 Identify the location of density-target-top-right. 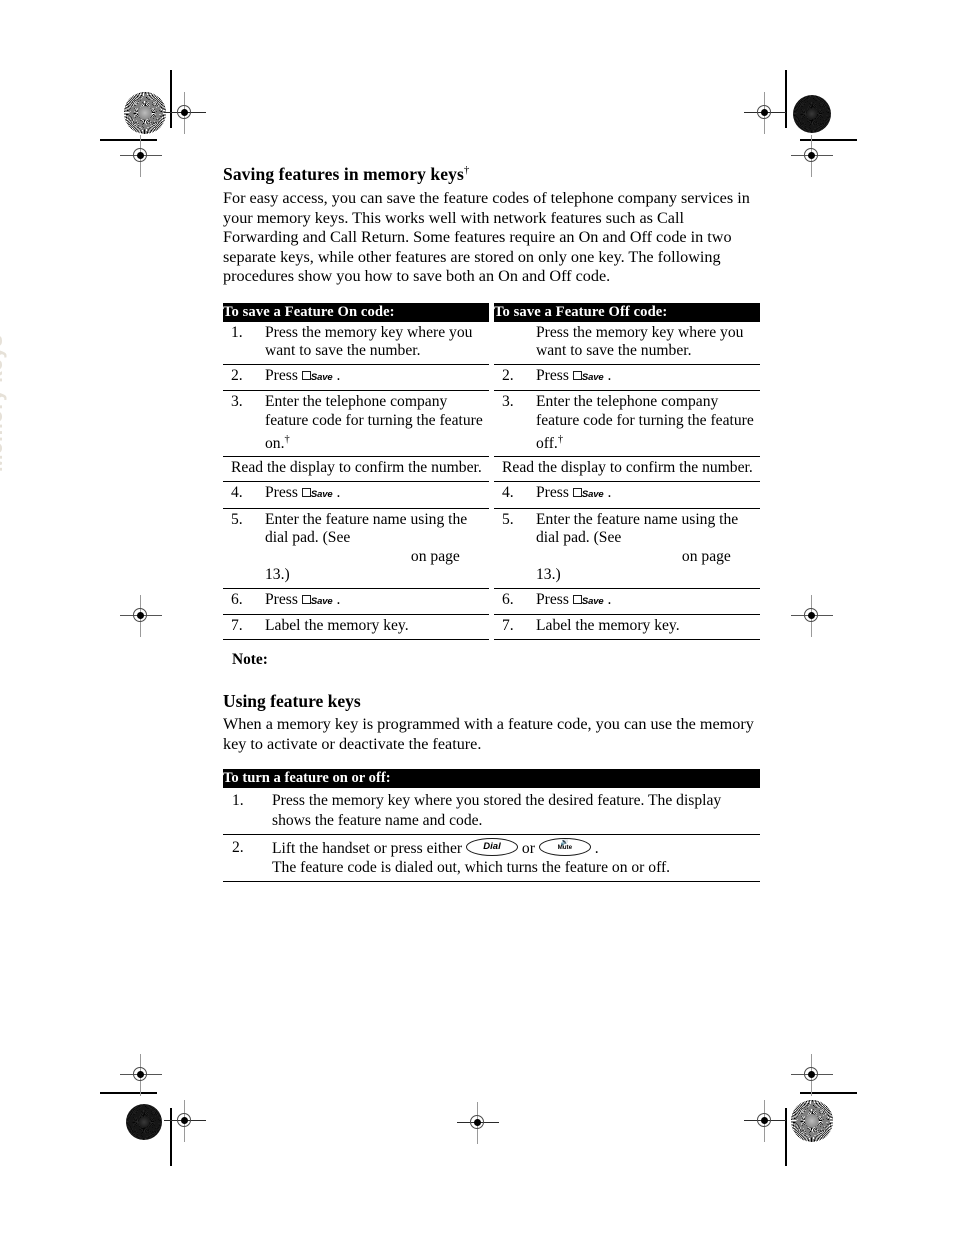
(812, 114).